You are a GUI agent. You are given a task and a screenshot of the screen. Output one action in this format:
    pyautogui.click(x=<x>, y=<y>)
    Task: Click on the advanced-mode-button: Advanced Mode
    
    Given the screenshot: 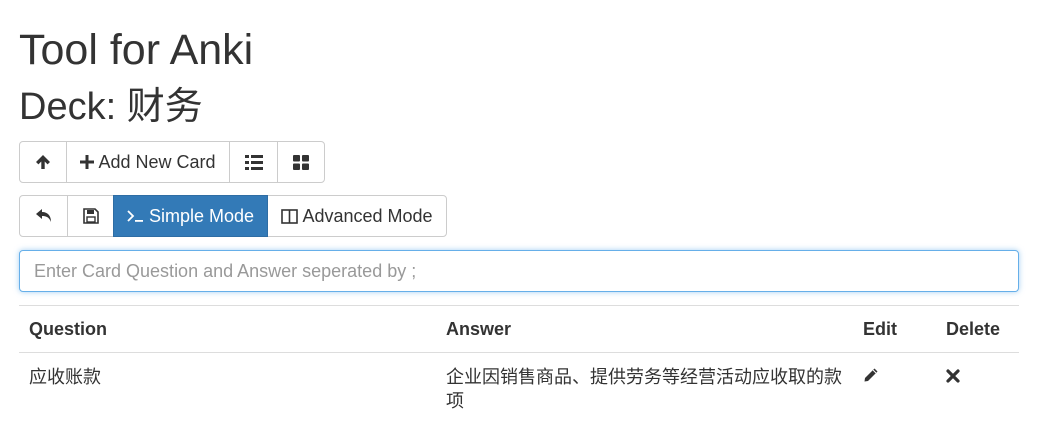 What is the action you would take?
    pyautogui.click(x=357, y=216)
    